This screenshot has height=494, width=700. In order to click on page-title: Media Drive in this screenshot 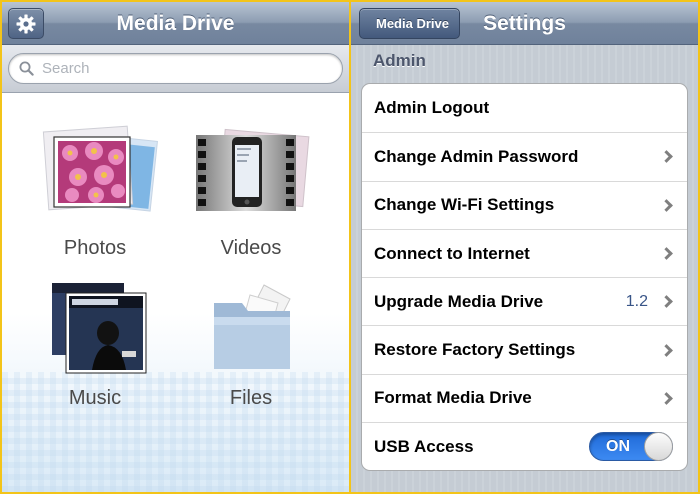, I will do `click(175, 23)`.